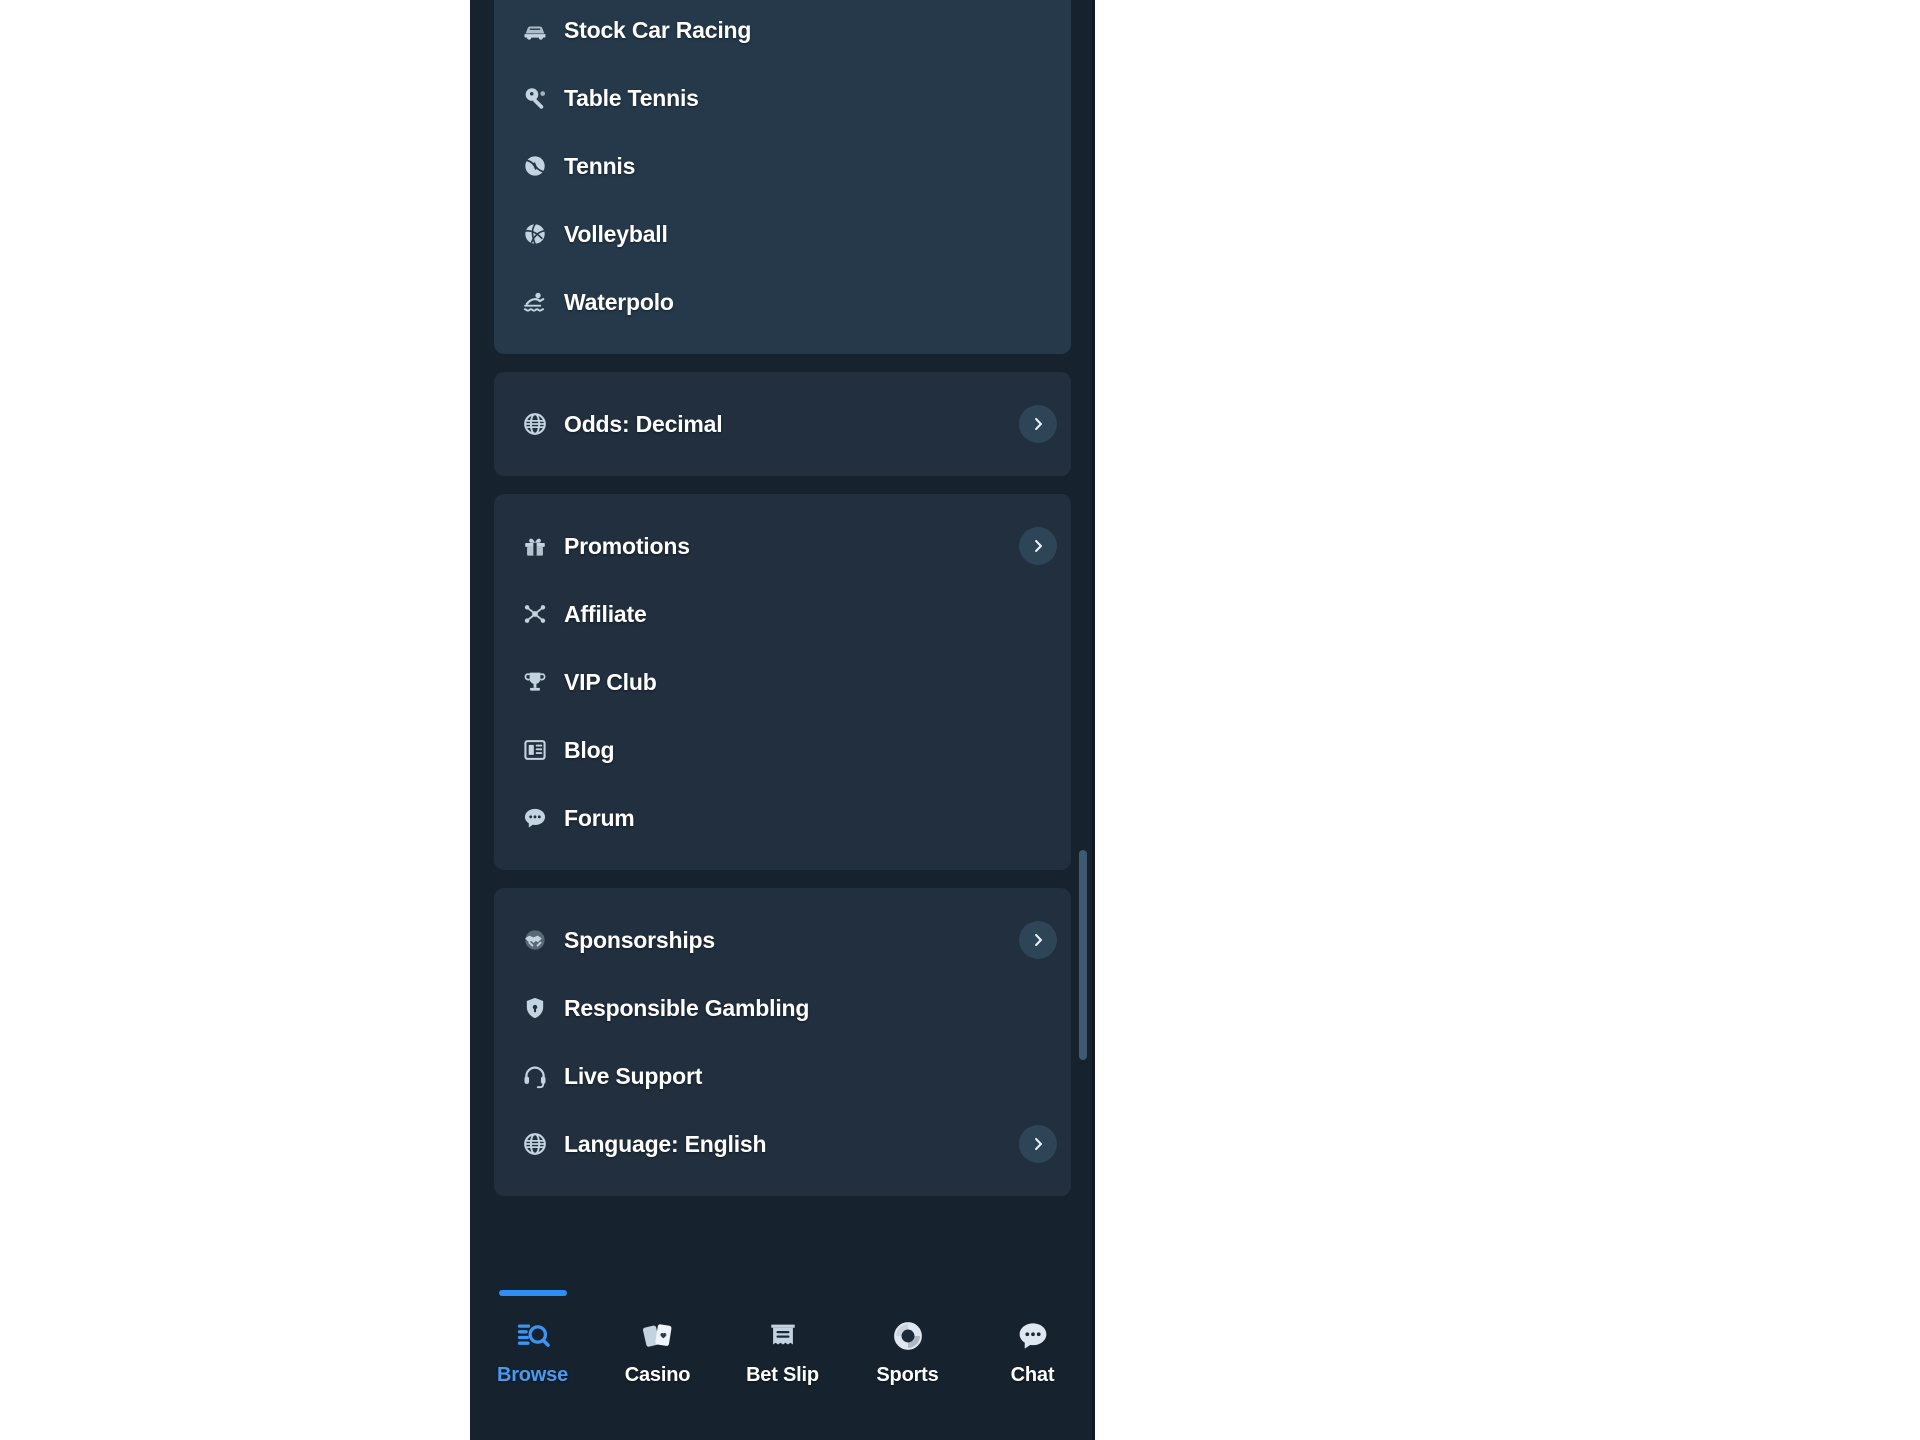 The width and height of the screenshot is (1920, 1440). What do you see at coordinates (782, 1144) in the screenshot?
I see `menu-item-language-english: Language: English` at bounding box center [782, 1144].